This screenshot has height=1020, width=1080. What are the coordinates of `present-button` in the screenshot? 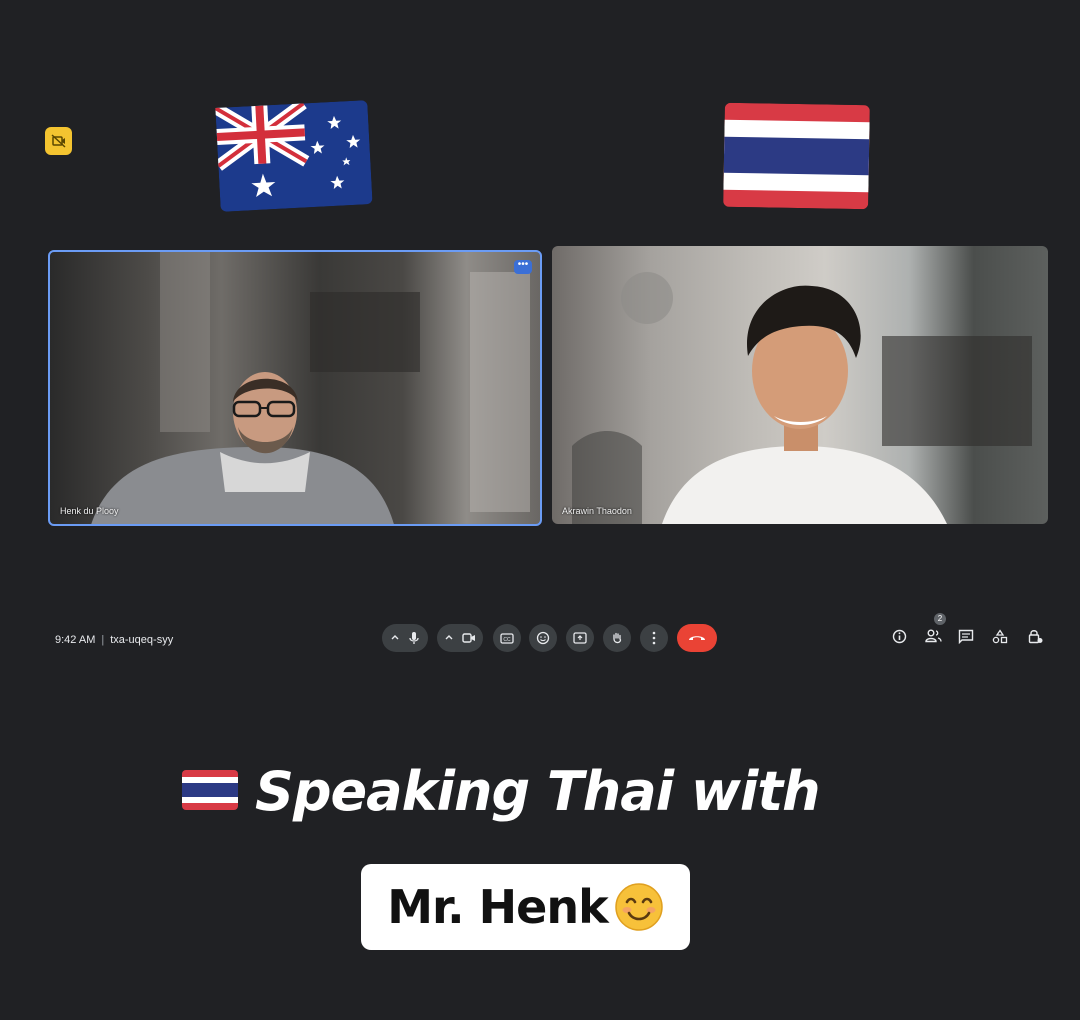 It's located at (580, 638).